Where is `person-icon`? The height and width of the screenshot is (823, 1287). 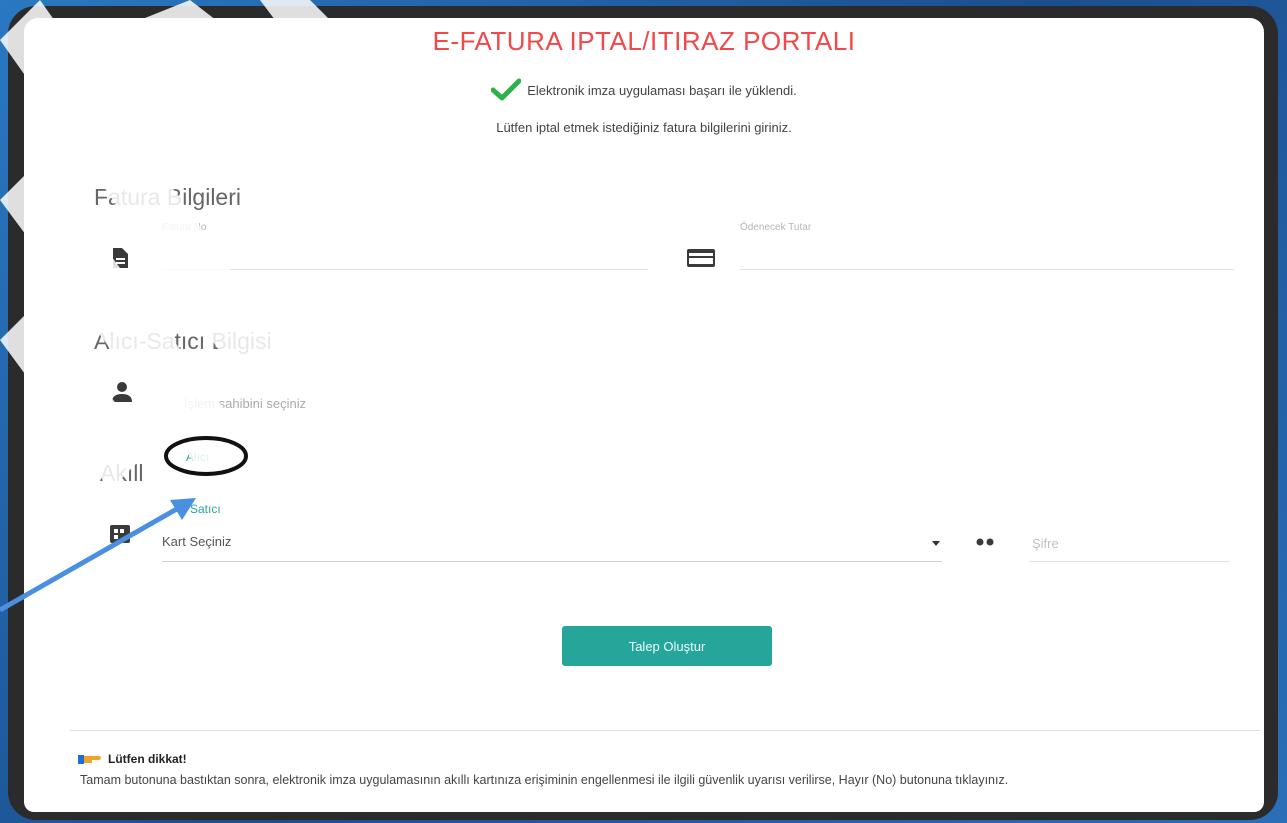
person-icon is located at coordinates (122, 392).